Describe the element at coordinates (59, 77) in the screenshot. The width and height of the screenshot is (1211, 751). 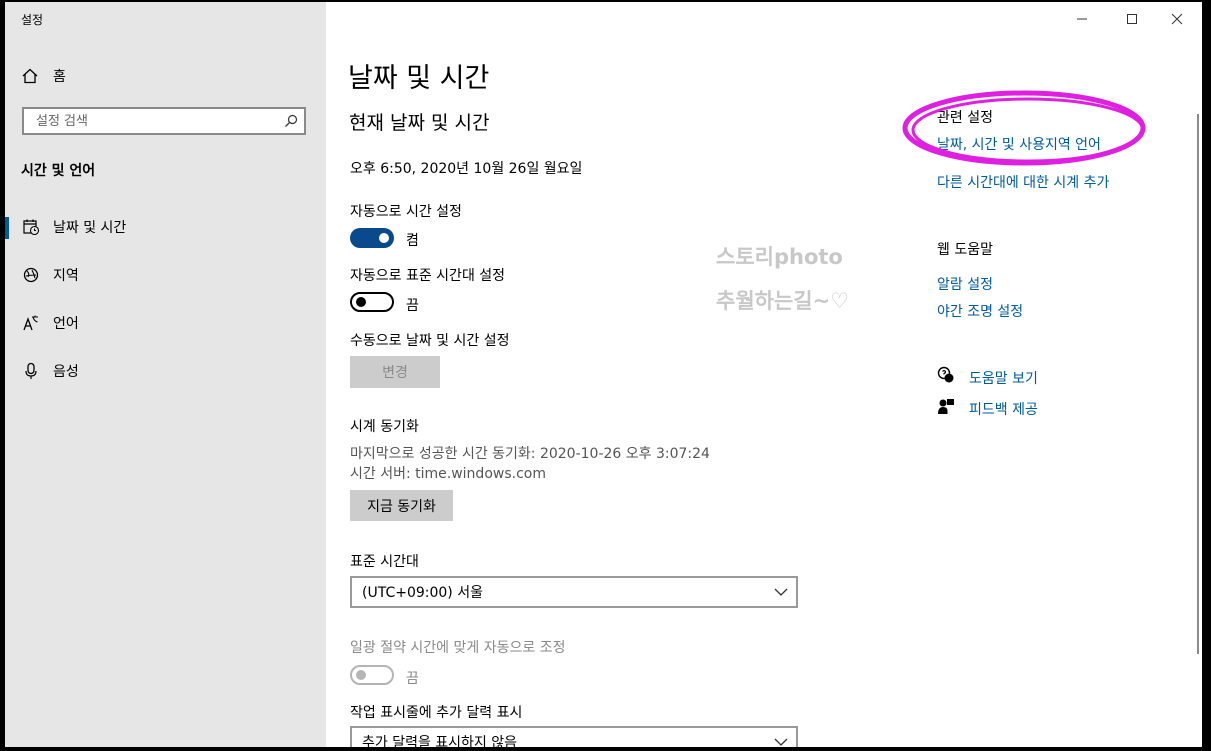
I see `home-label: 홈` at that location.